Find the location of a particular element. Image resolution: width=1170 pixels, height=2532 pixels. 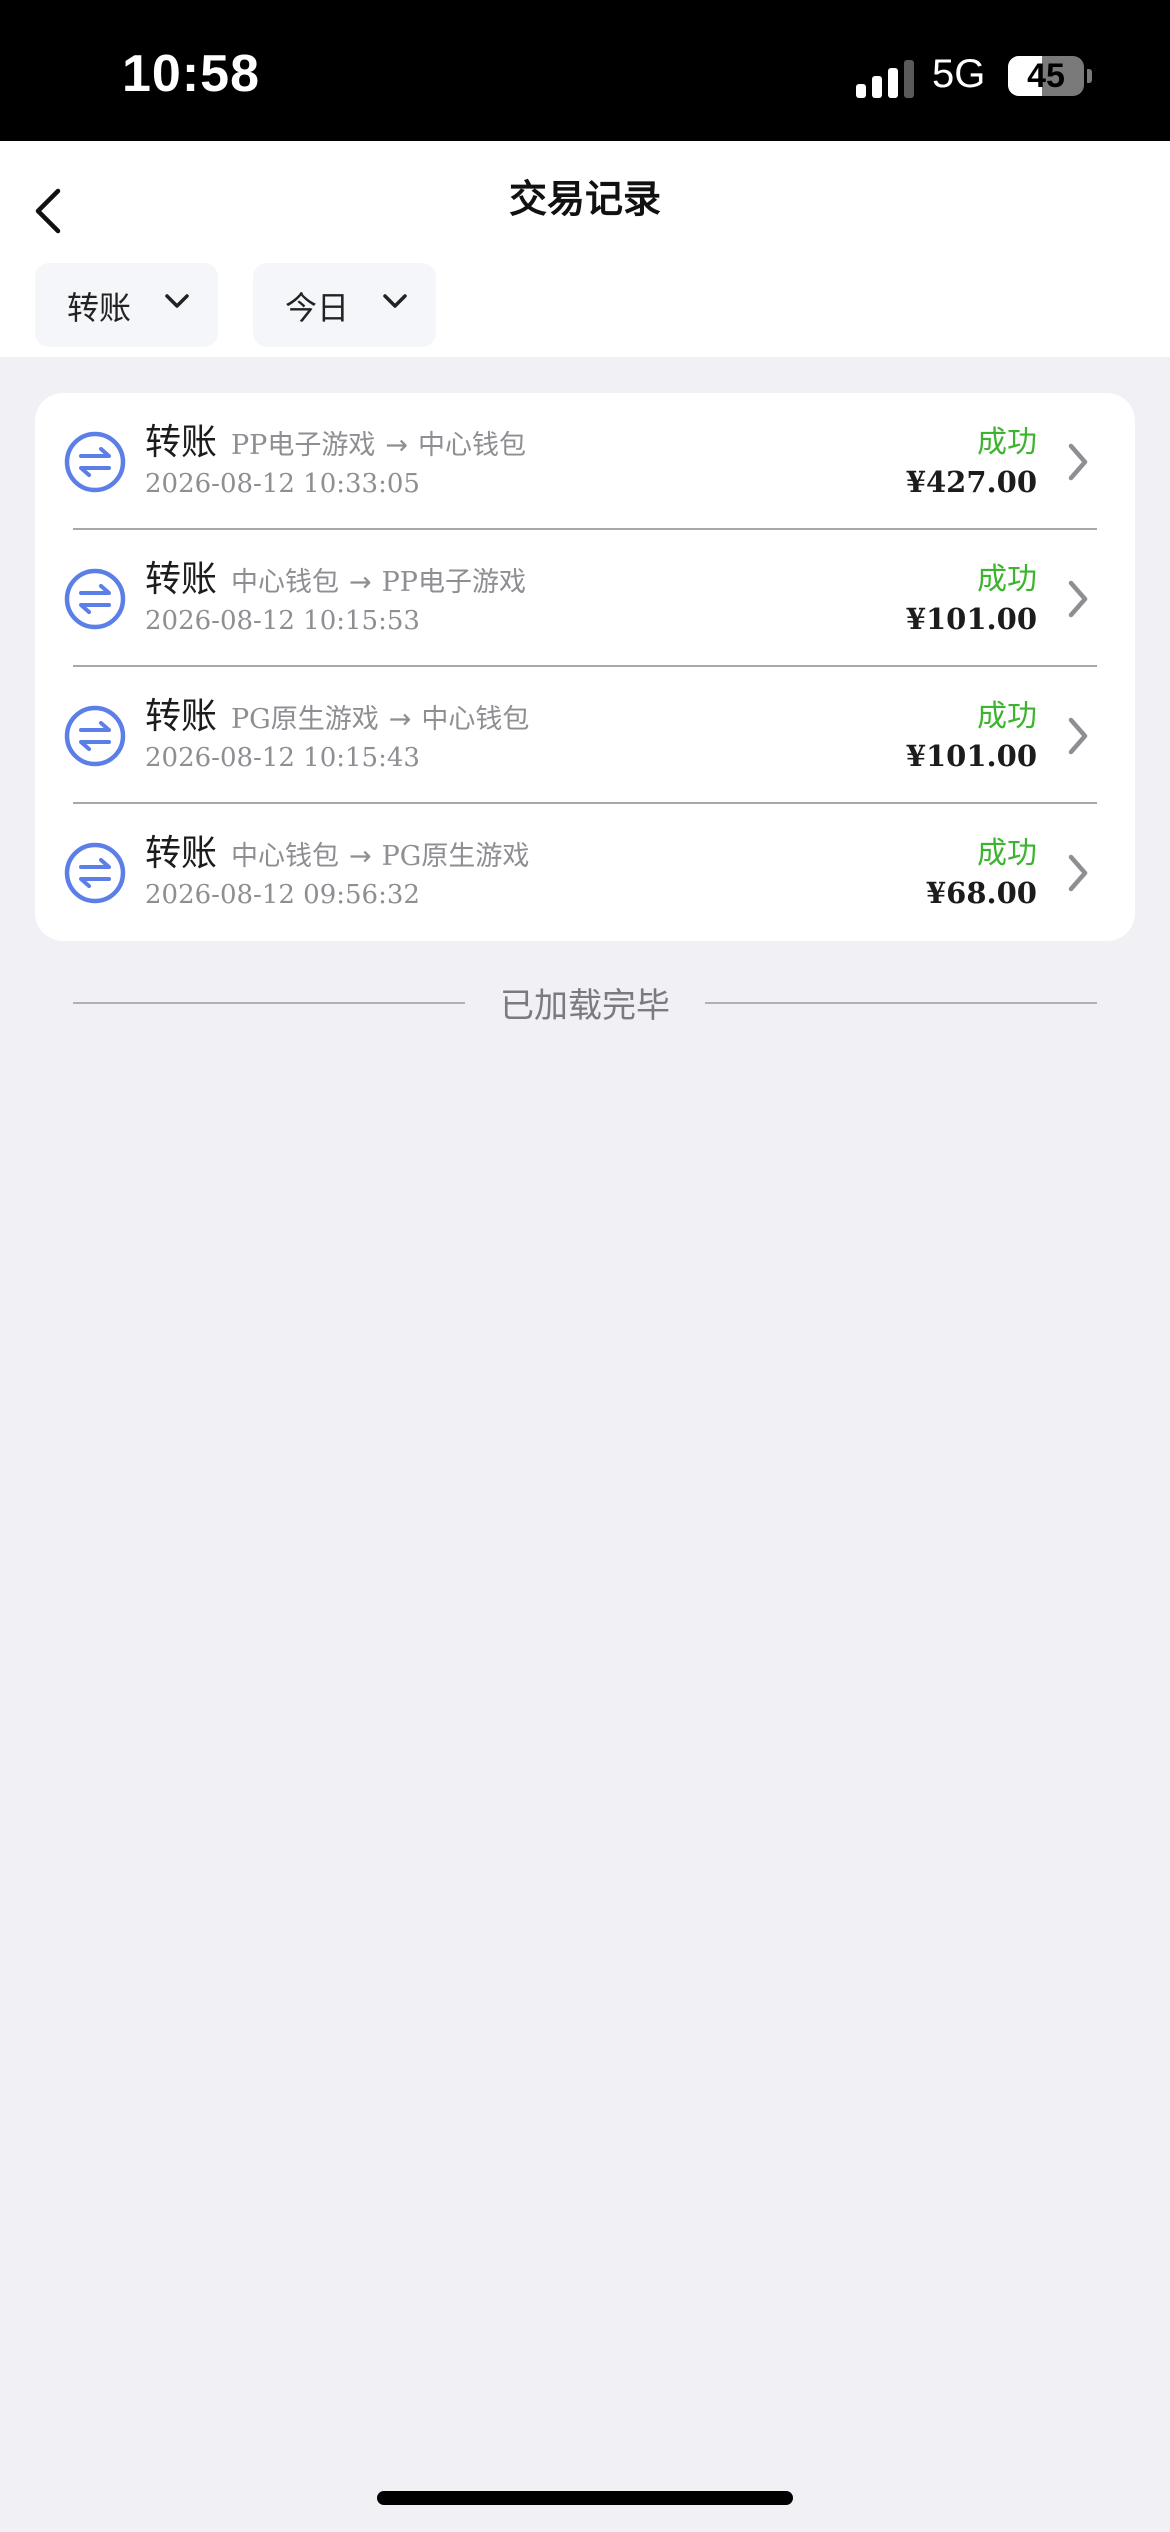

route-to: PP电子游戏 is located at coordinates (453, 582).